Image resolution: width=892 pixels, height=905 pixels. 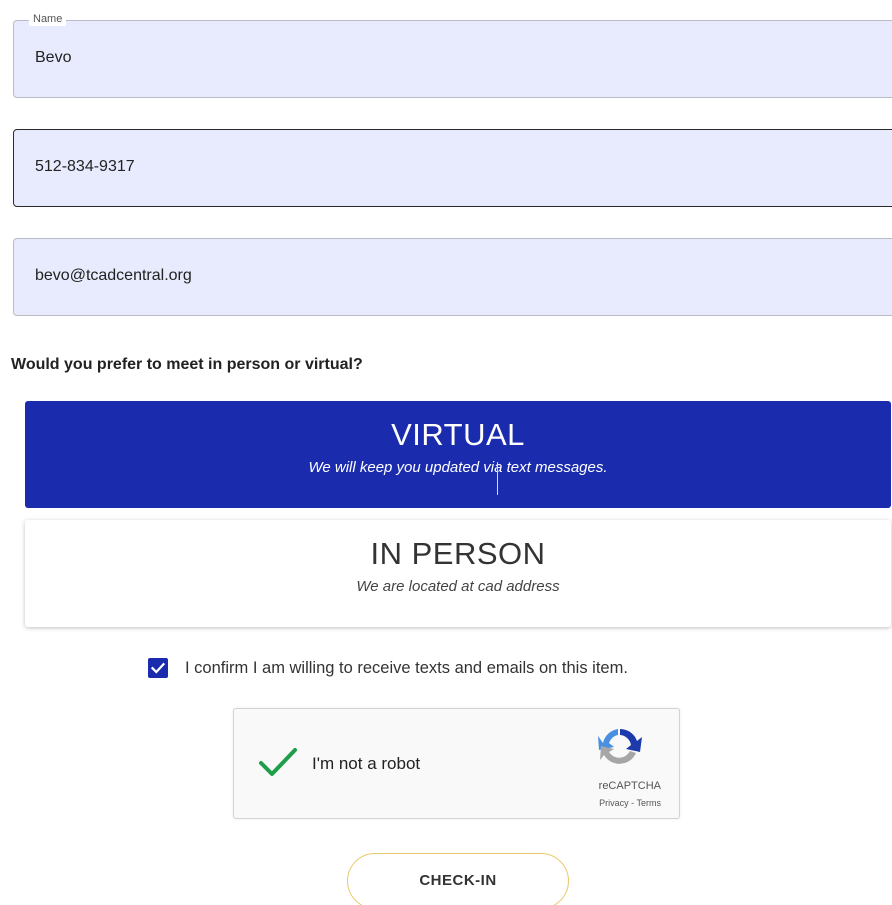 I want to click on email-field: bevo@tcadcentral.org, so click(x=452, y=277).